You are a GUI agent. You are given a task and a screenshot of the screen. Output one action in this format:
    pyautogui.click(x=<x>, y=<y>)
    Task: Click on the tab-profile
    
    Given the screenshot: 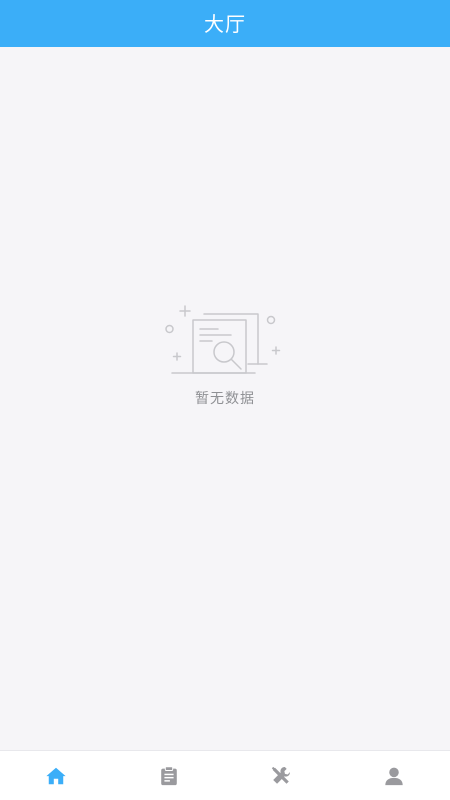 What is the action you would take?
    pyautogui.click(x=394, y=775)
    